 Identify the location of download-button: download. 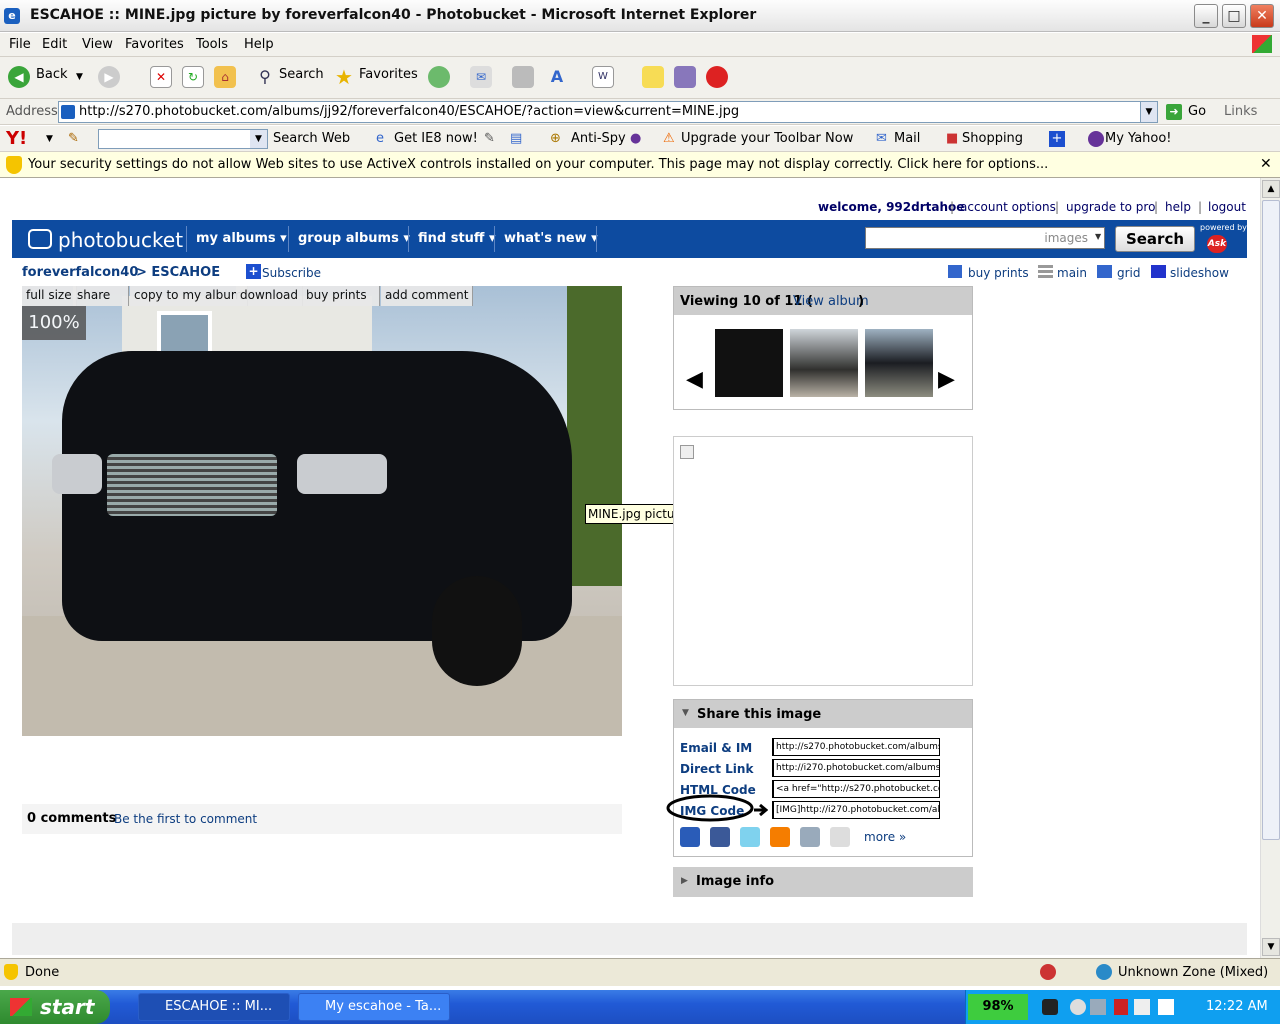
(270, 296).